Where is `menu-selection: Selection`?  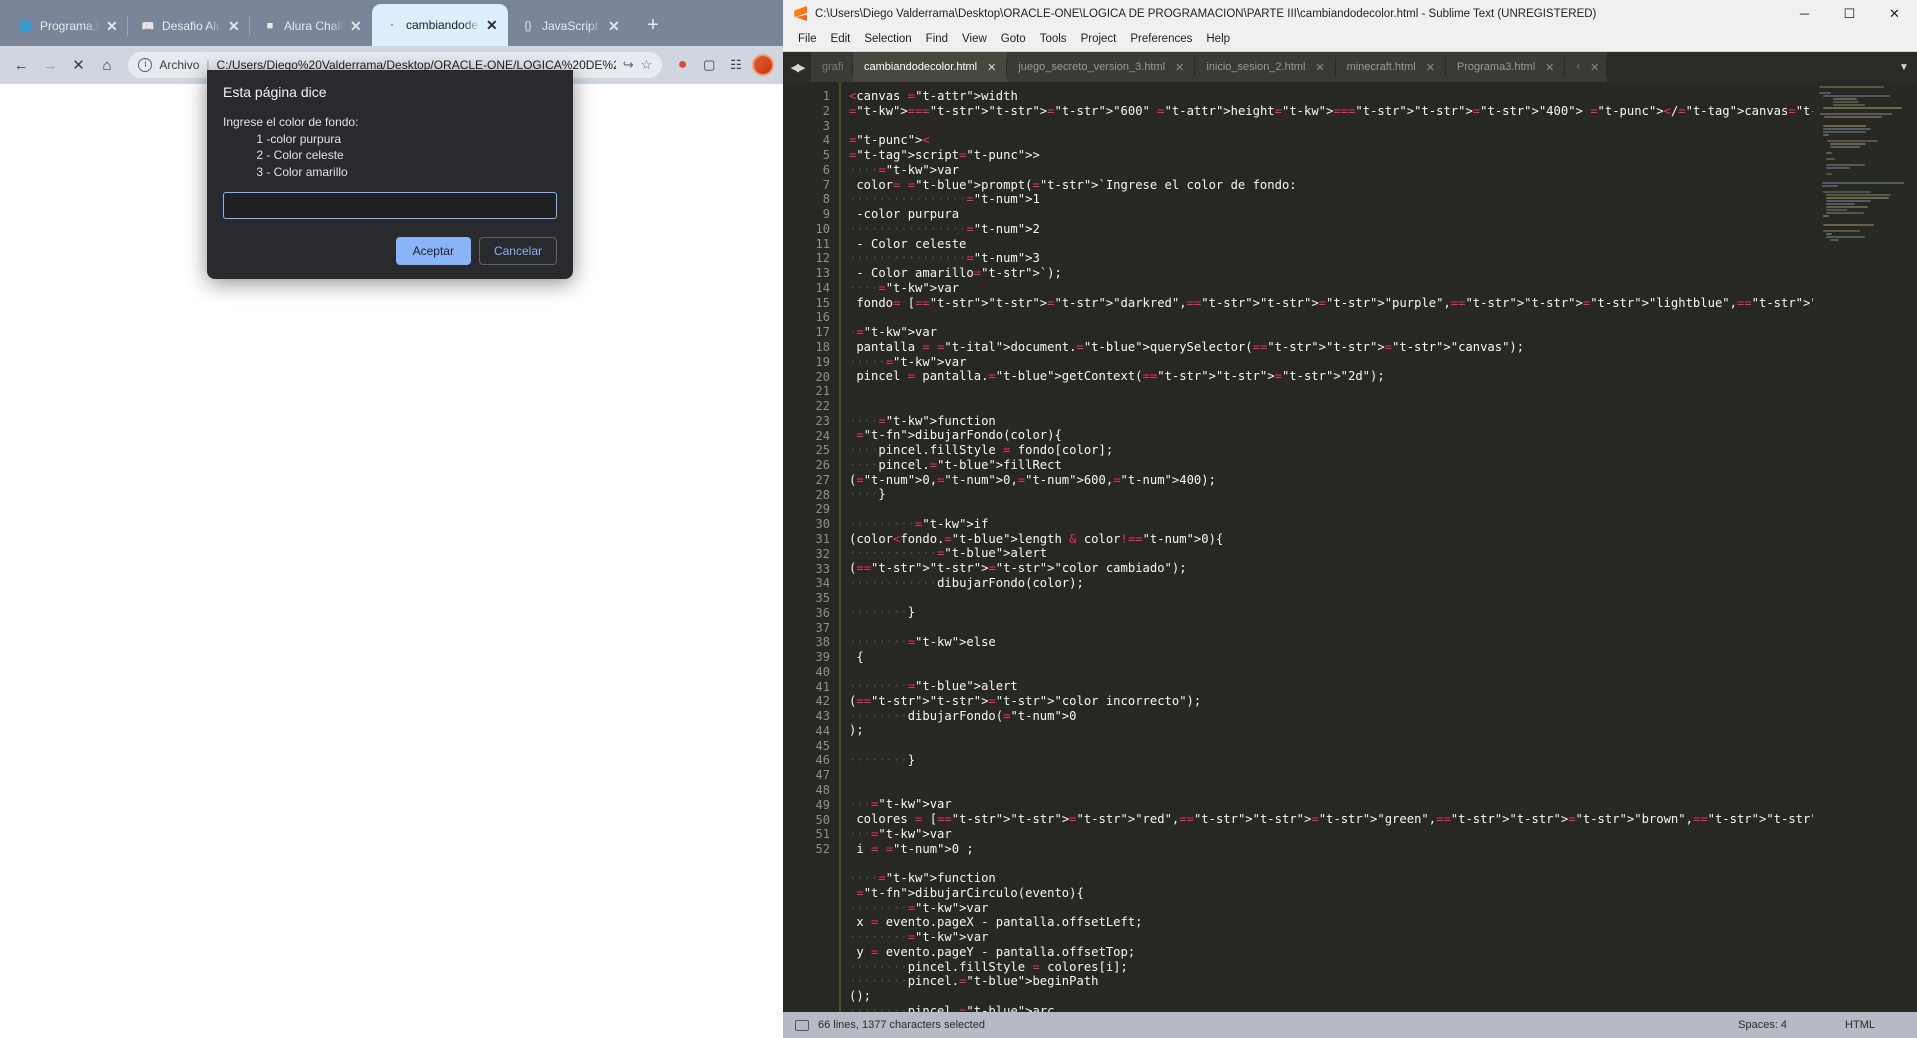 menu-selection: Selection is located at coordinates (887, 39).